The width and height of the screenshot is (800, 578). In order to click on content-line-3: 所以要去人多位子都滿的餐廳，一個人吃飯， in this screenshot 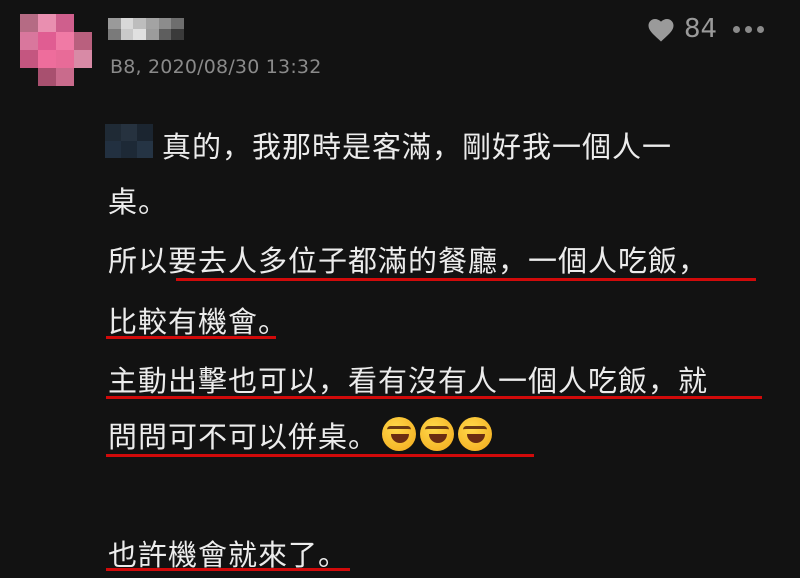, I will do `click(408, 261)`.